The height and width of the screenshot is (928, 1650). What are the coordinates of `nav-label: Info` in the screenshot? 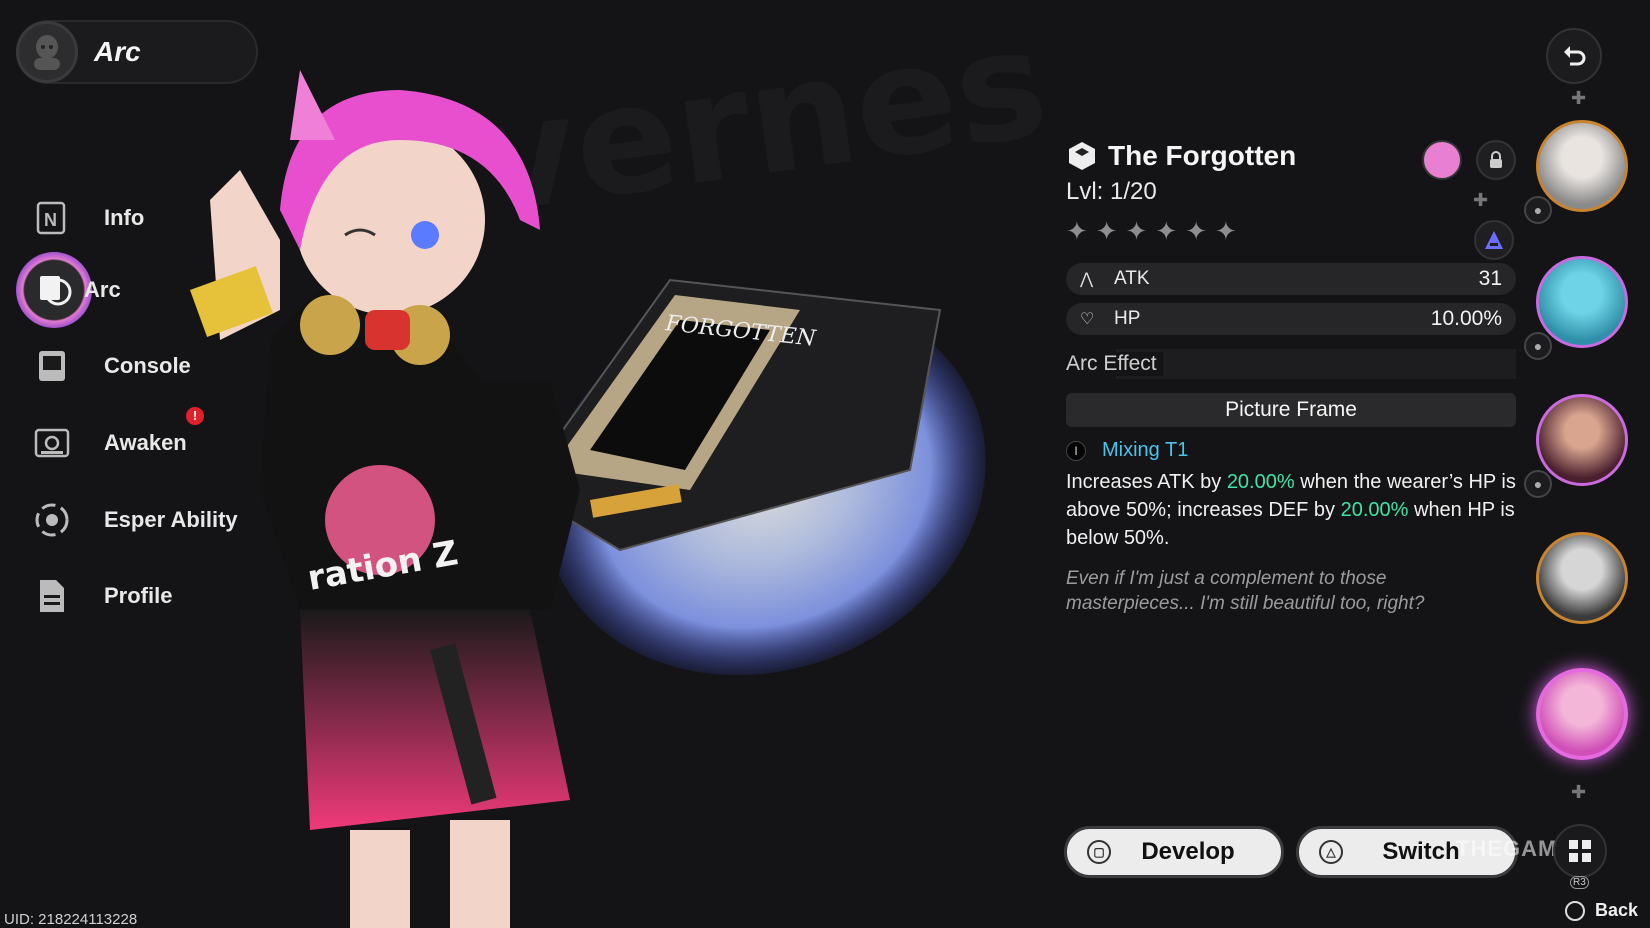 It's located at (124, 217).